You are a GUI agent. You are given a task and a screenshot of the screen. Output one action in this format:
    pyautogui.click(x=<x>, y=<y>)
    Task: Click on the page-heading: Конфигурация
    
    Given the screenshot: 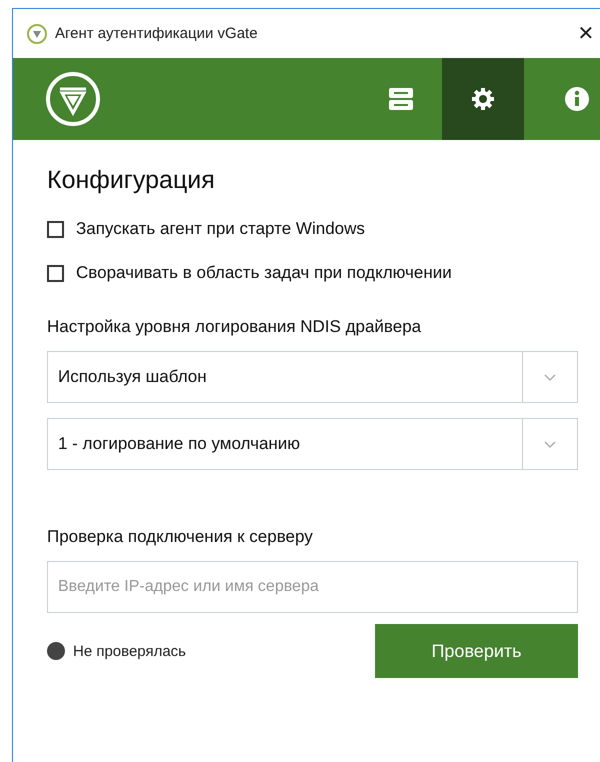 What is the action you would take?
    pyautogui.click(x=131, y=180)
    